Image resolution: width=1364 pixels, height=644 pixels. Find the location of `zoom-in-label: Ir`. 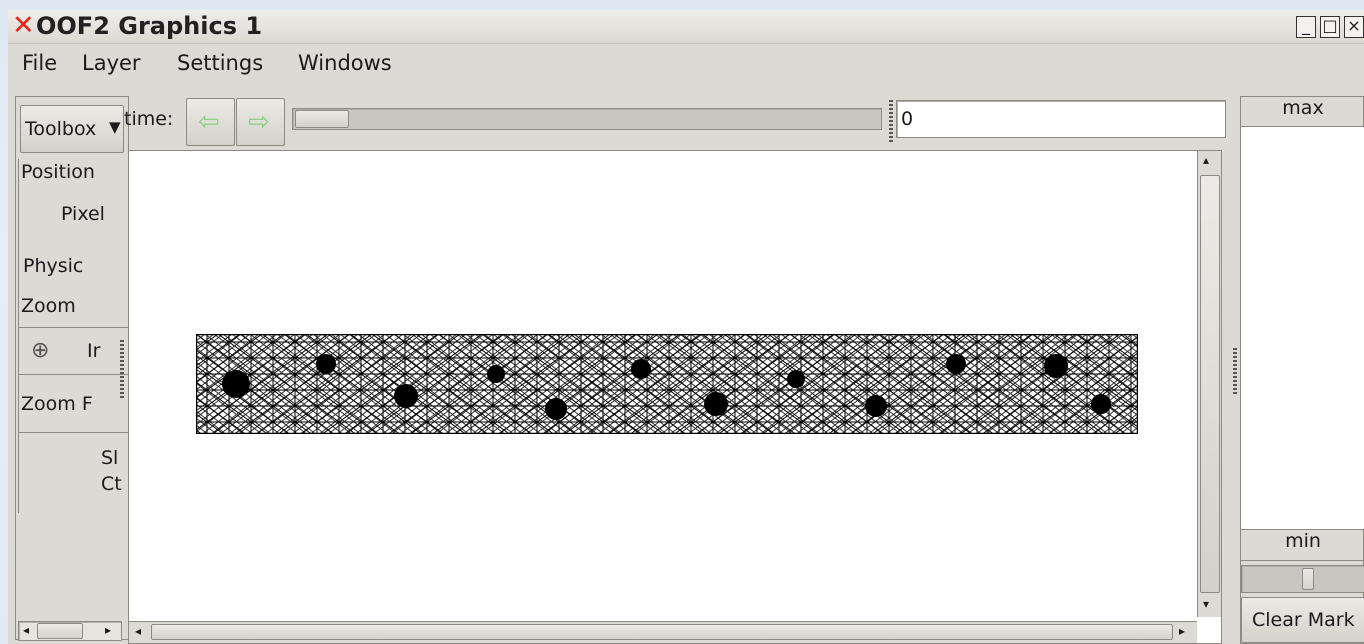

zoom-in-label: Ir is located at coordinates (94, 351).